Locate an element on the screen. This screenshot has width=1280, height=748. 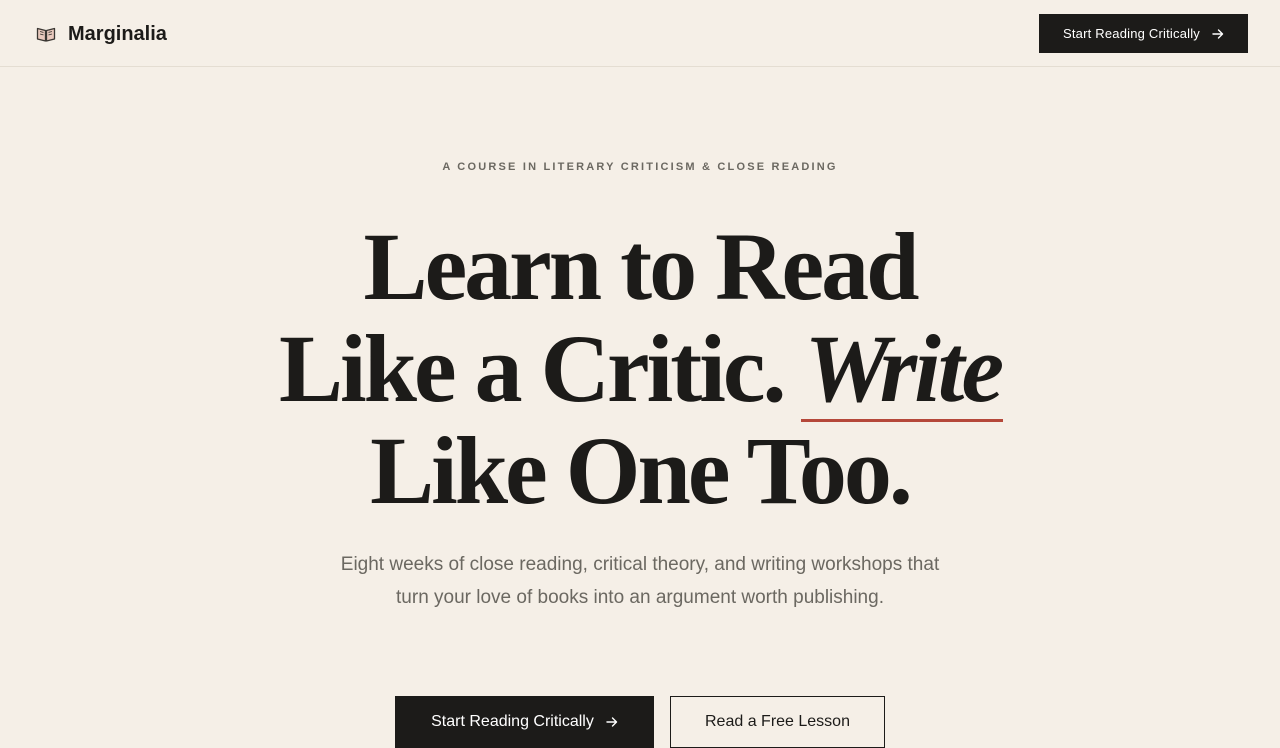
headline-accent-text: Write is located at coordinates (904, 368).